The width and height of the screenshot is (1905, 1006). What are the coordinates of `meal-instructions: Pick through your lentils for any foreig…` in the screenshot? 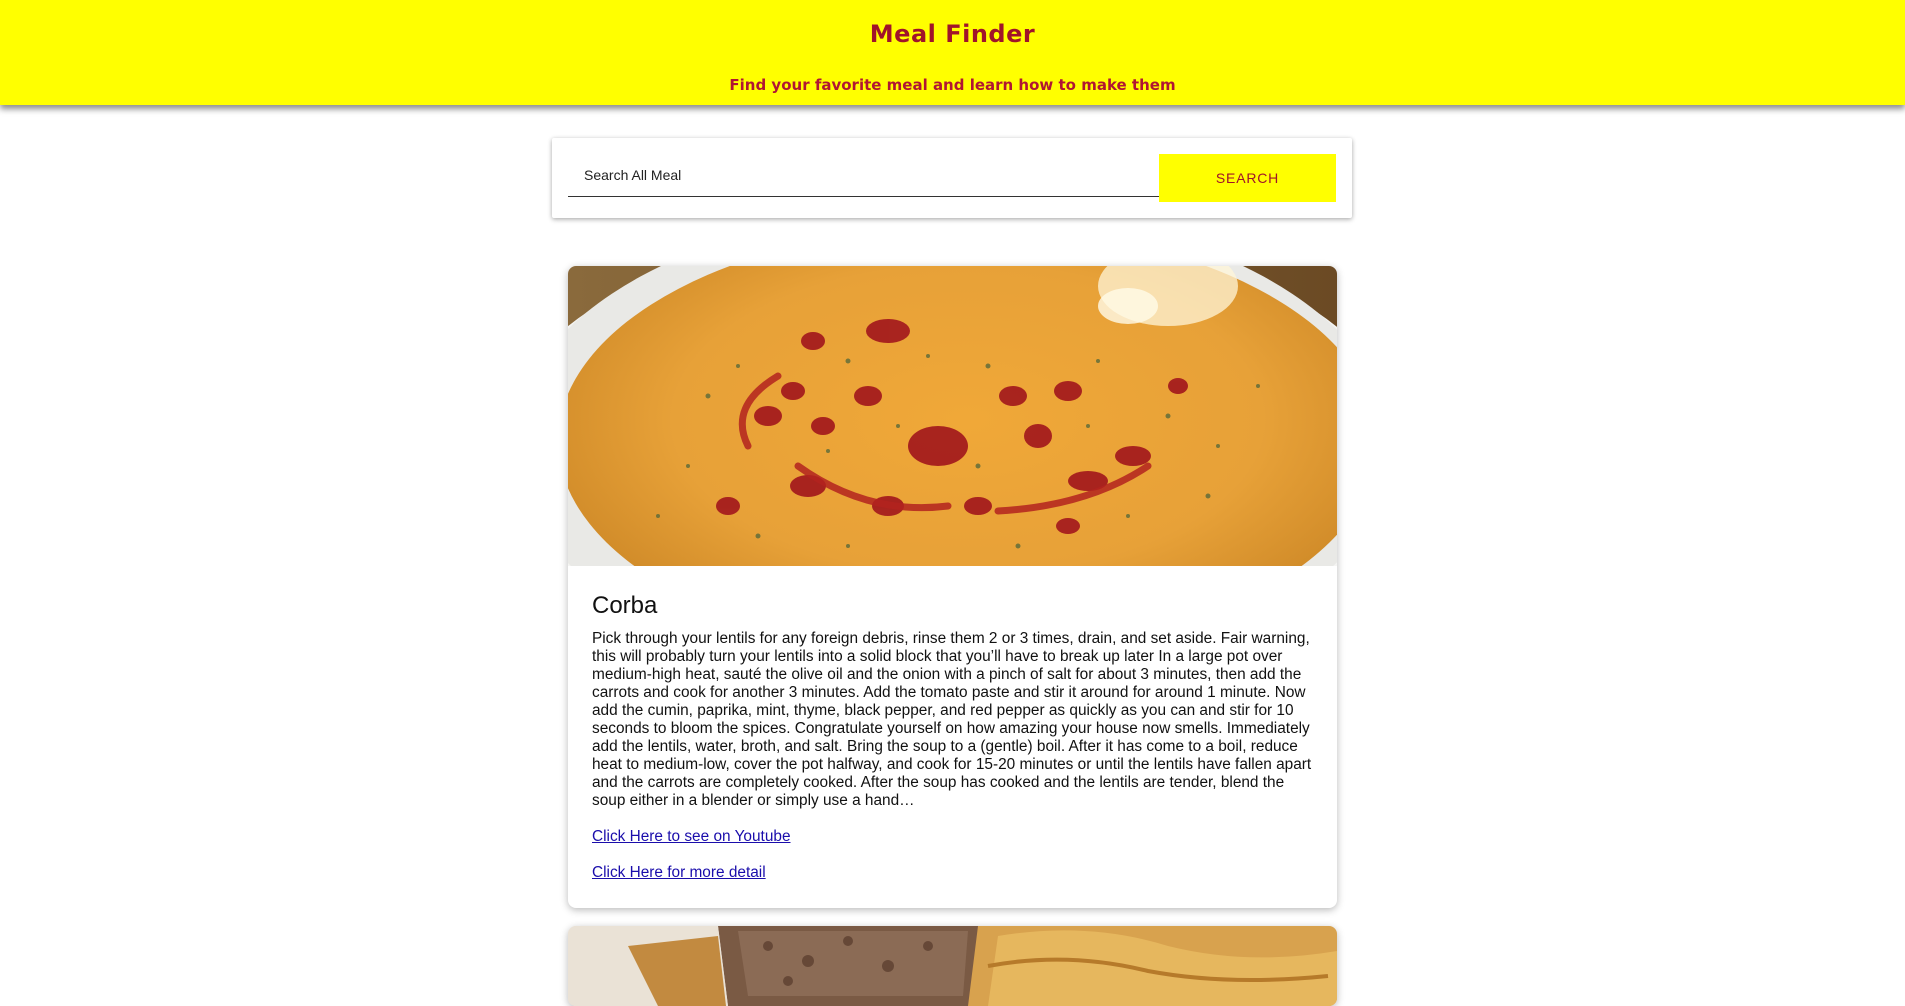 It's located at (952, 719).